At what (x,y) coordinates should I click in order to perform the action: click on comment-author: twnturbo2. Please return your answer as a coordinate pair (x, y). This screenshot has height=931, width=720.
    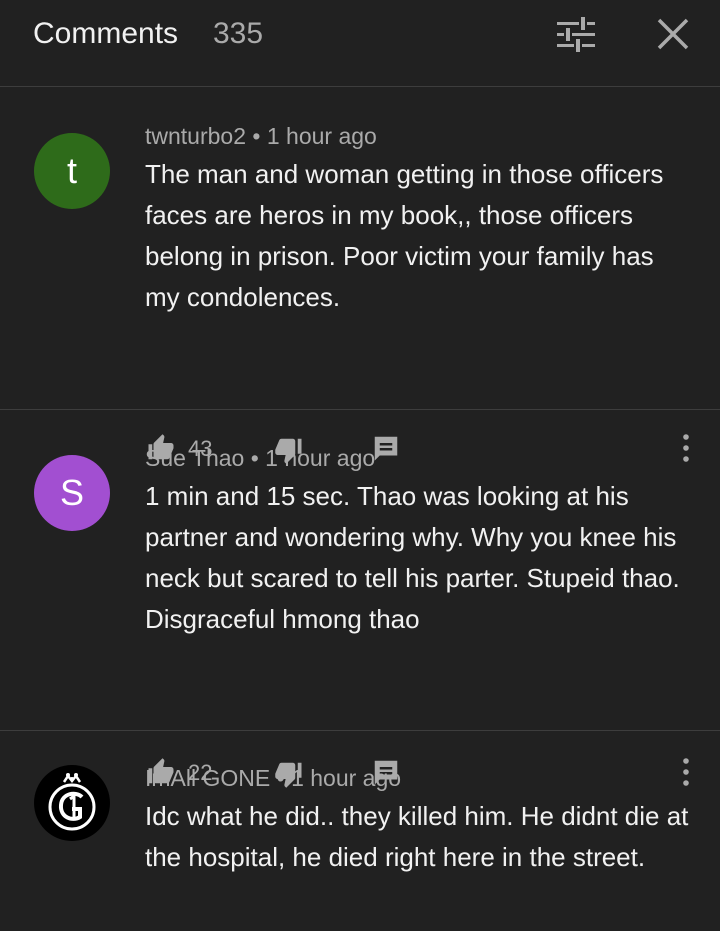
    Looking at the image, I should click on (195, 136).